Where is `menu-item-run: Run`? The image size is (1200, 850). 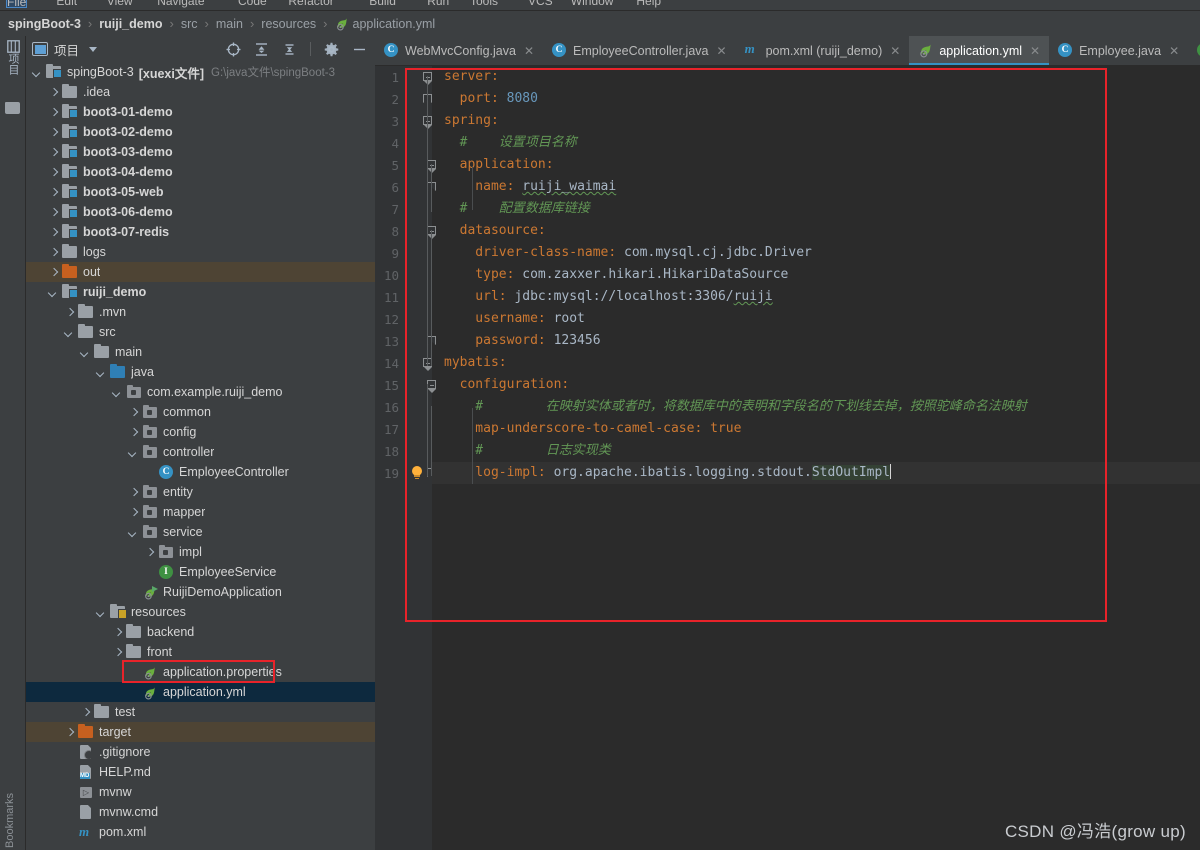 menu-item-run: Run is located at coordinates (438, 4).